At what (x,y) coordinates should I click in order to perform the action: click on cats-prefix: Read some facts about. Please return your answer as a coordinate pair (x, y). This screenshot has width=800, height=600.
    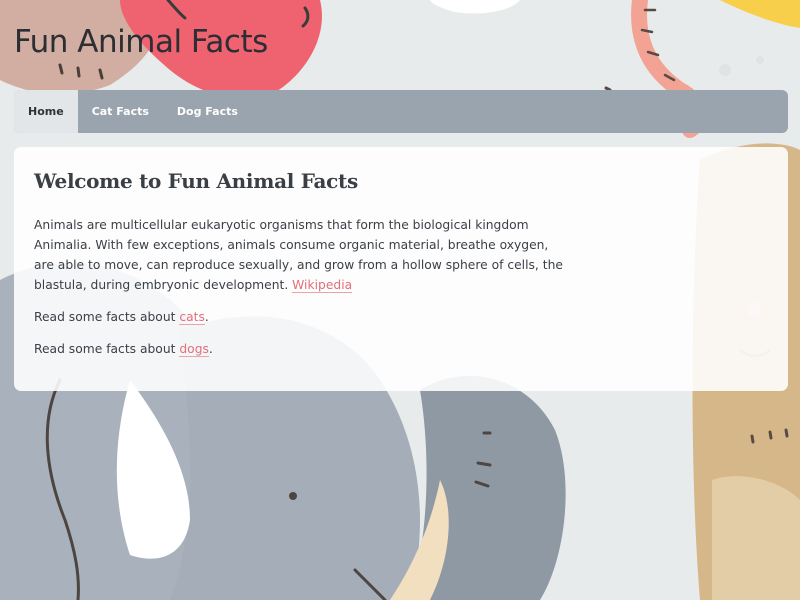
    Looking at the image, I should click on (105, 317).